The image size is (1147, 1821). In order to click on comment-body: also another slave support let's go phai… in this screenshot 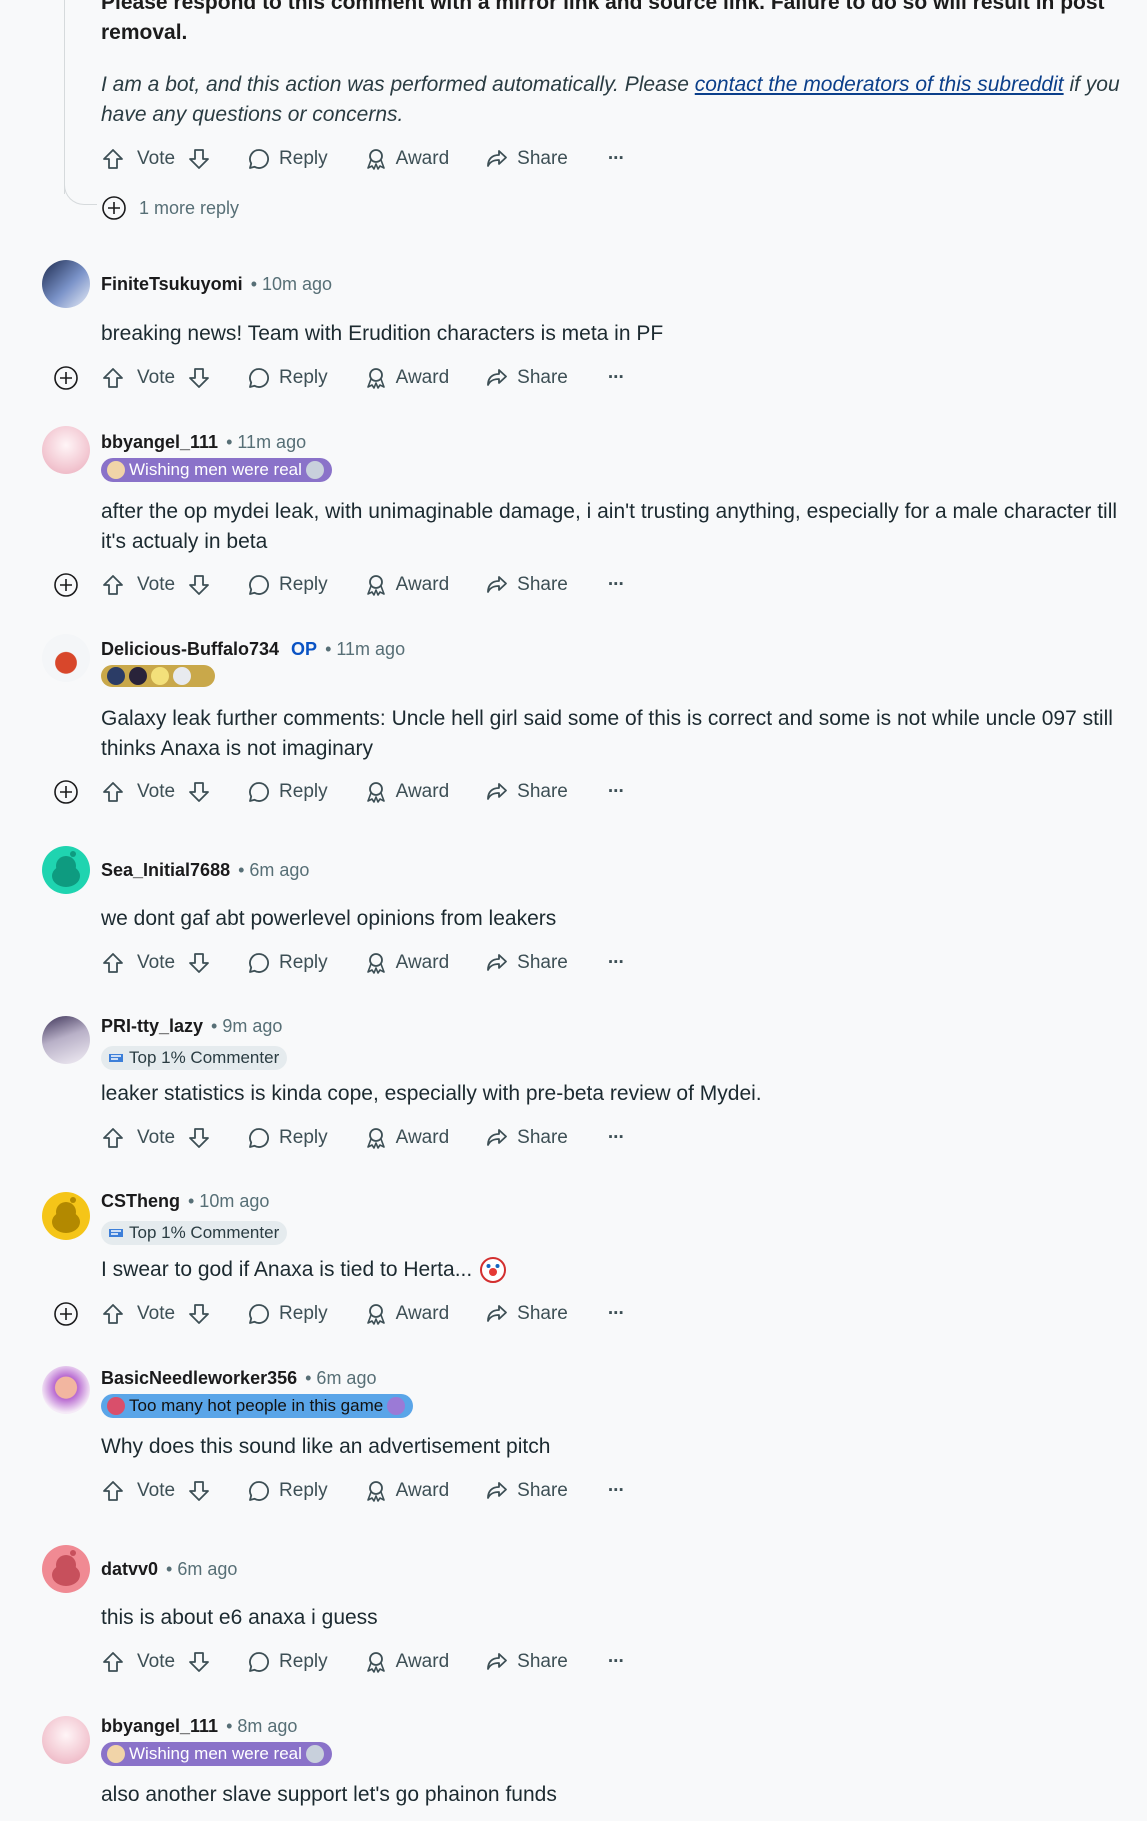, I will do `click(329, 1794)`.